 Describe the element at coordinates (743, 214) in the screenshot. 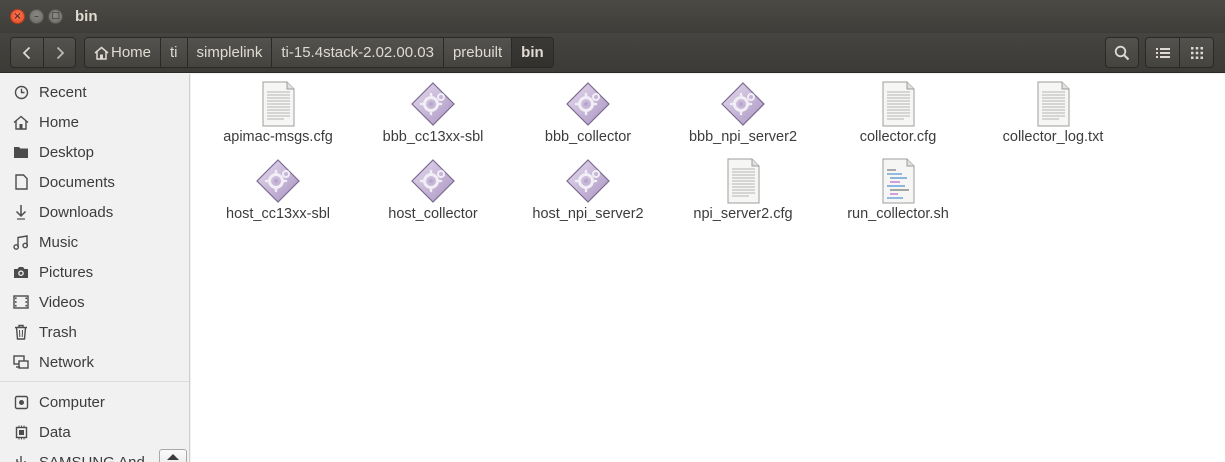

I see `file-name: npi_server2.cfg` at that location.